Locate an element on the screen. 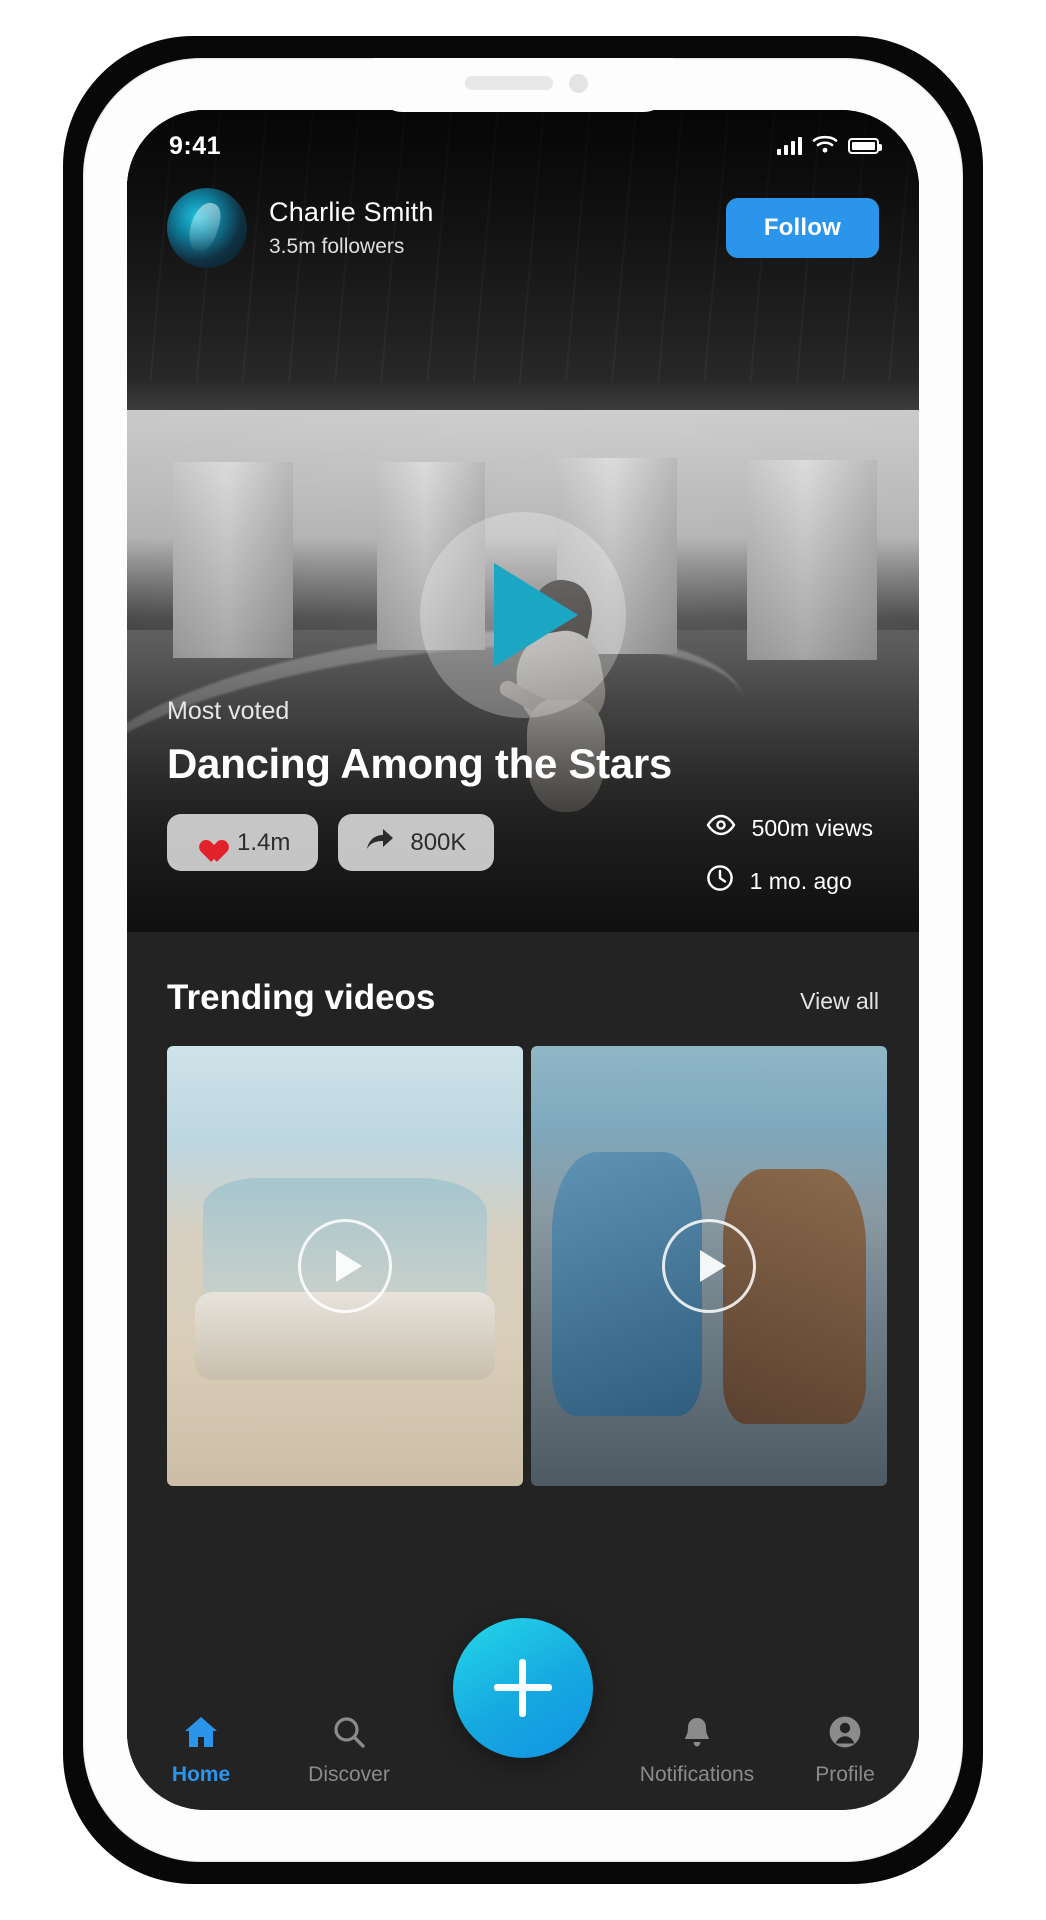 The width and height of the screenshot is (1046, 1920). profile-meta: Charlie Smith 3.5m followers is located at coordinates (497, 228).